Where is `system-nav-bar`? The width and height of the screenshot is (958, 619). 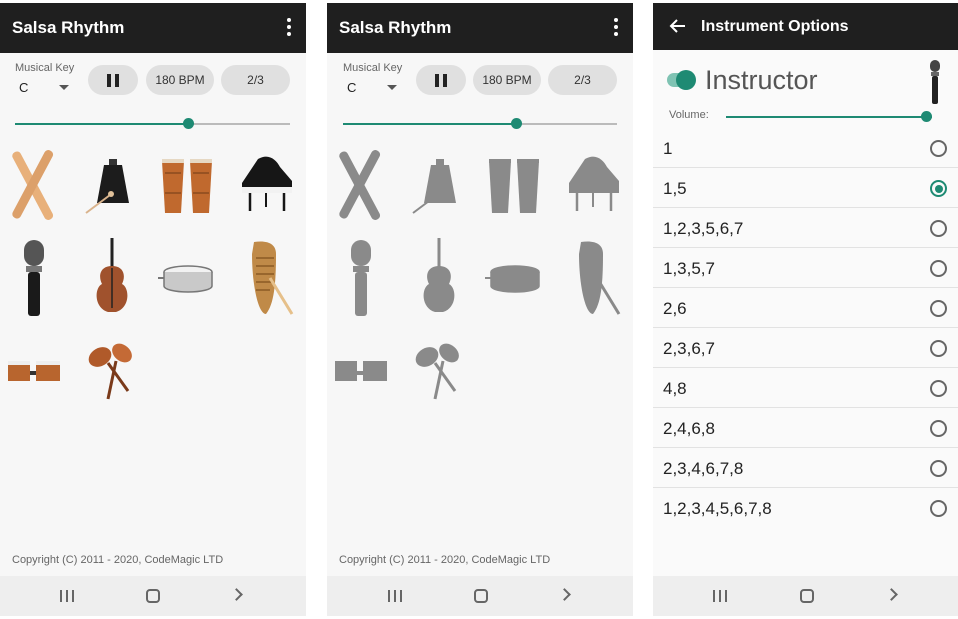
system-nav-bar is located at coordinates (480, 596).